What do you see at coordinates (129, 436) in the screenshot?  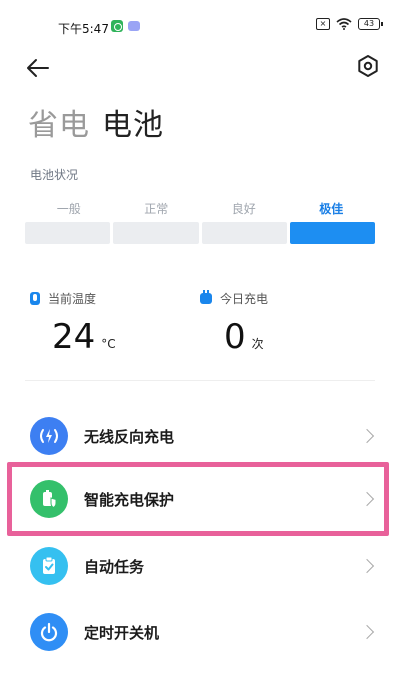 I see `menu-item-label: 无线反向充电` at bounding box center [129, 436].